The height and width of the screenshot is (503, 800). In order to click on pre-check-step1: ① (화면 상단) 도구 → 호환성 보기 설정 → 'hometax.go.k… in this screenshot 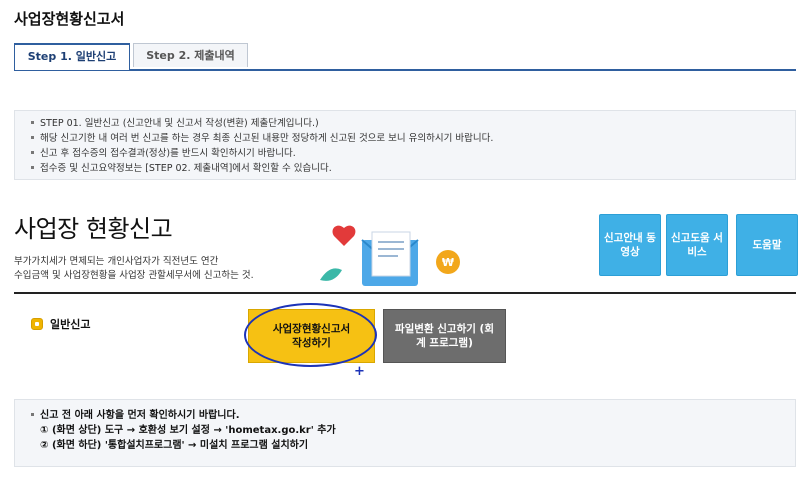, I will do `click(188, 430)`.